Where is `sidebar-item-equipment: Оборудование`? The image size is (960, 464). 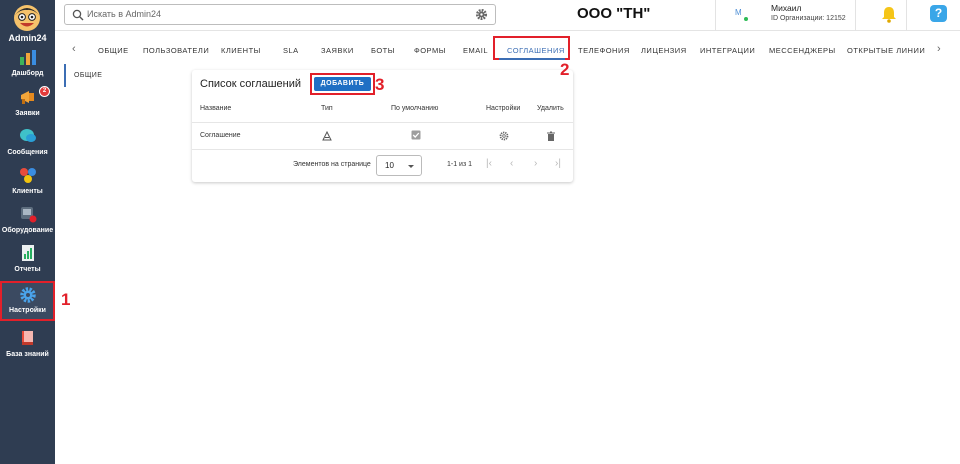 sidebar-item-equipment: Оборудование is located at coordinates (27, 221).